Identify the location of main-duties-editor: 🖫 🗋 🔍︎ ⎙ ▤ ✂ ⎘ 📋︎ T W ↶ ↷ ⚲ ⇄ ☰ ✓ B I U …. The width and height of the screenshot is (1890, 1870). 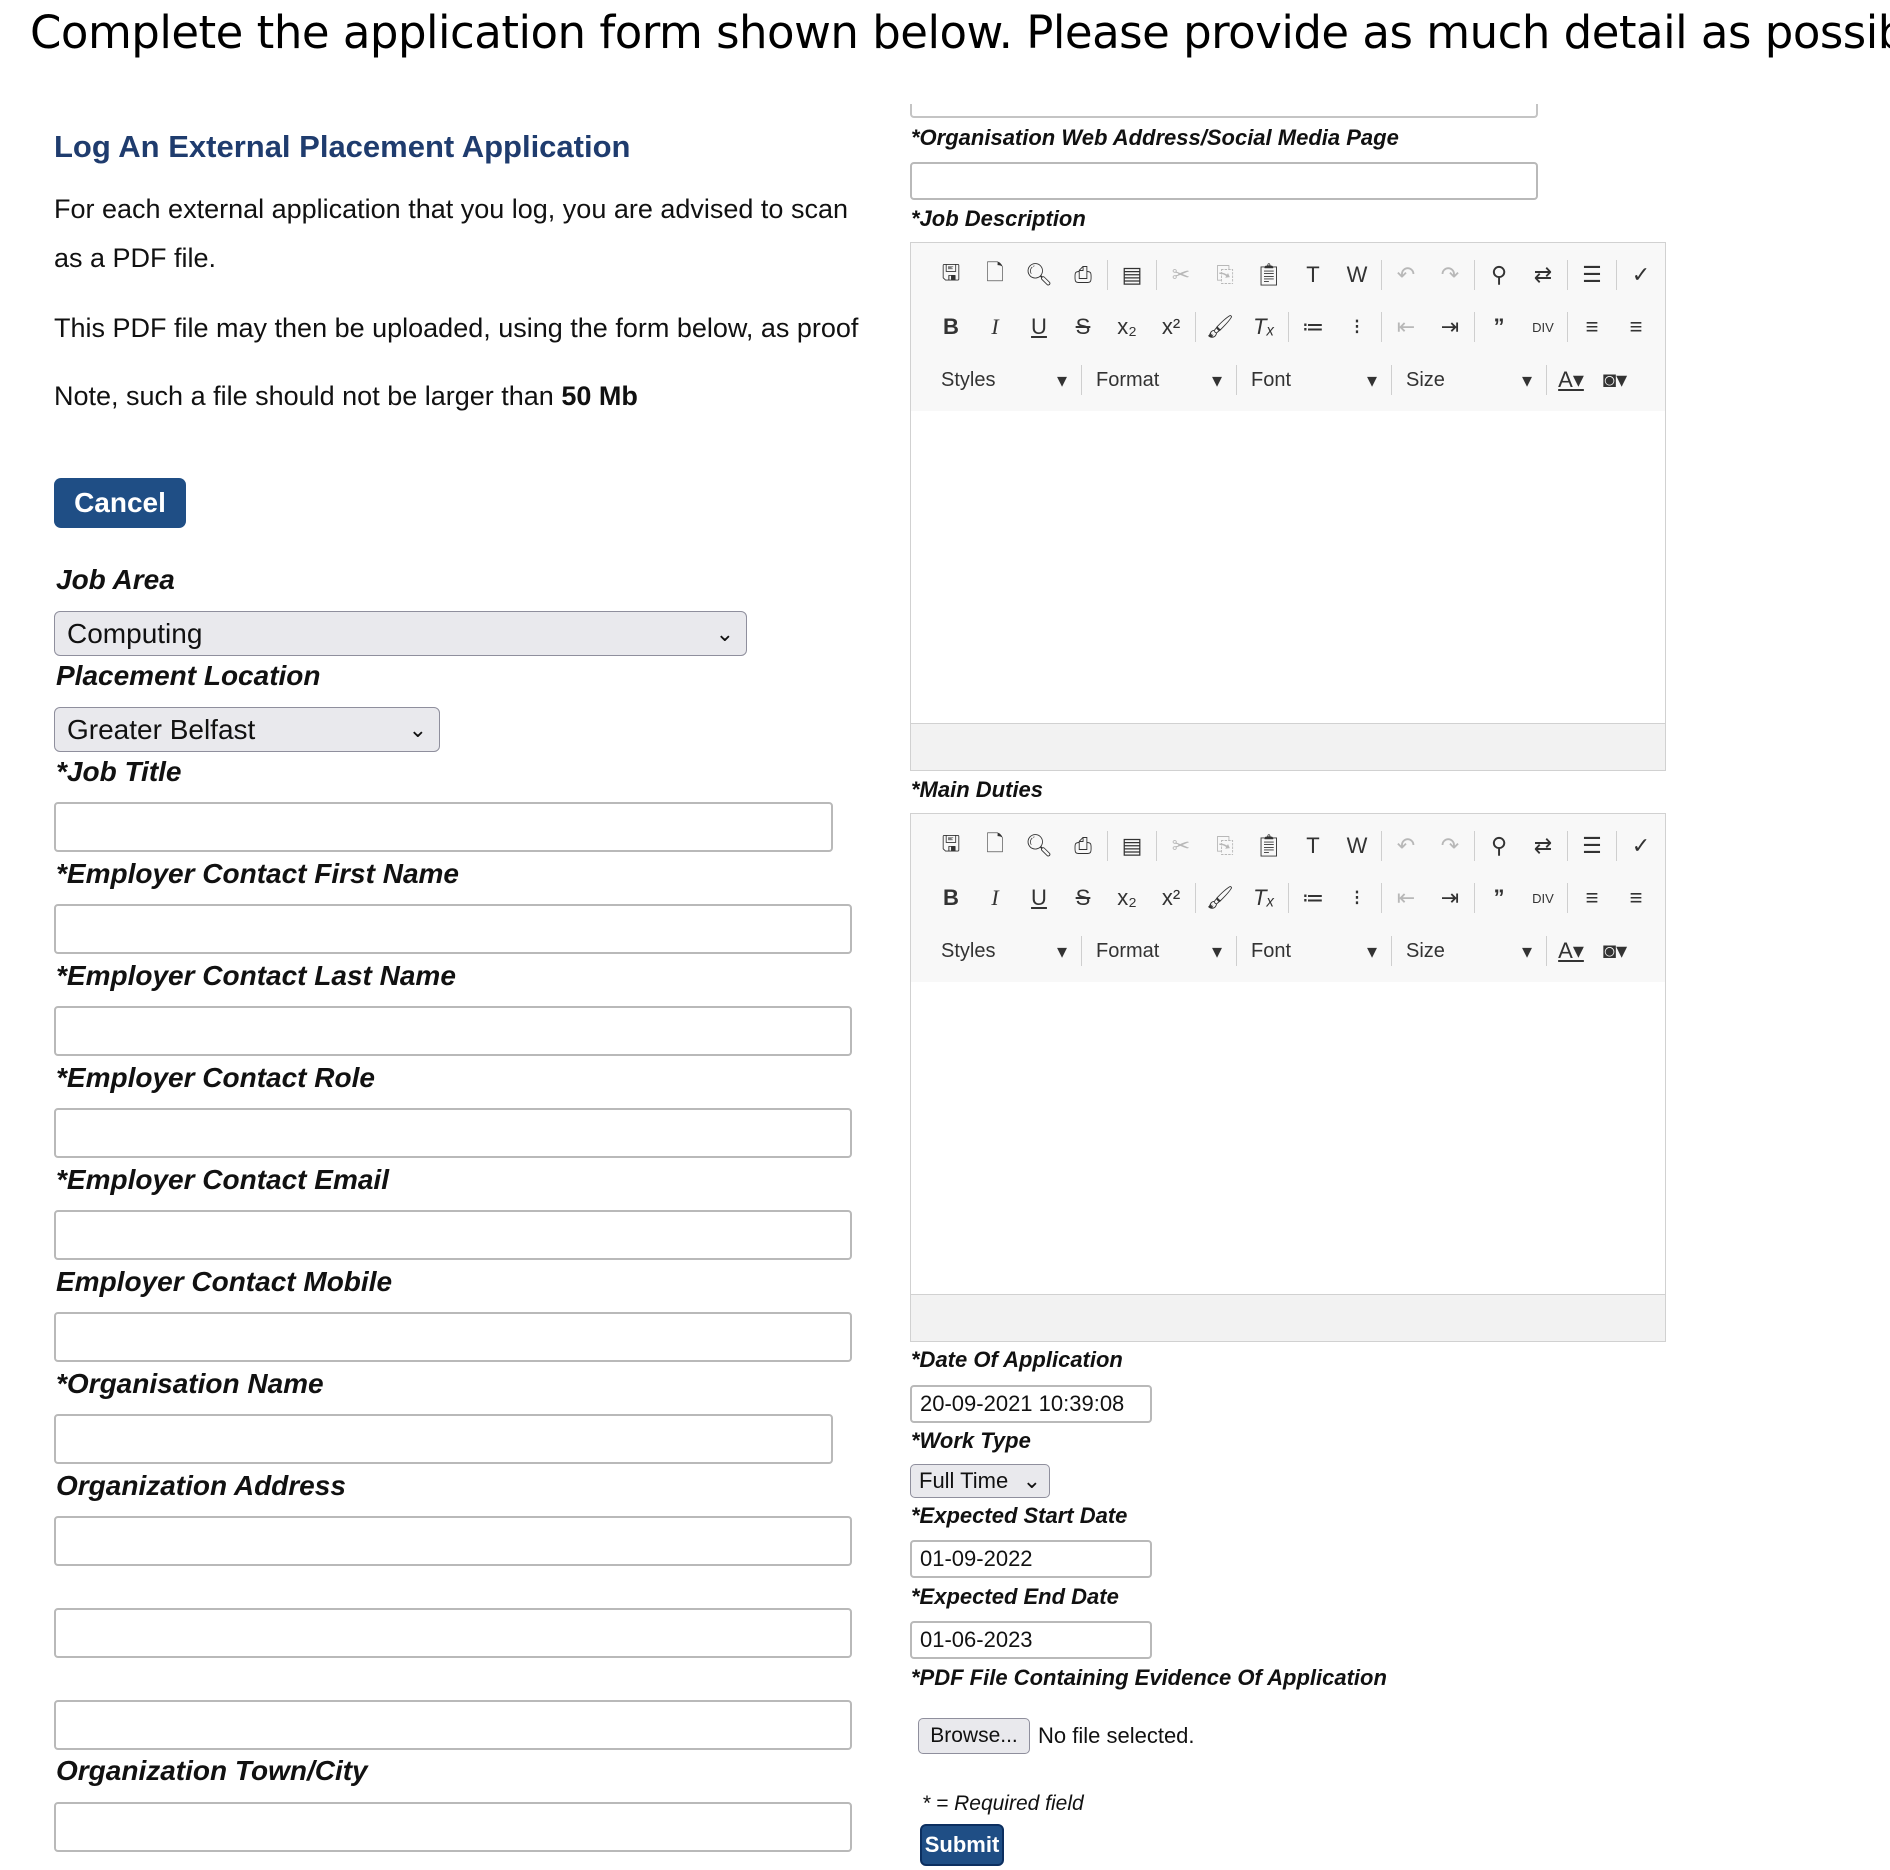
(1288, 1077).